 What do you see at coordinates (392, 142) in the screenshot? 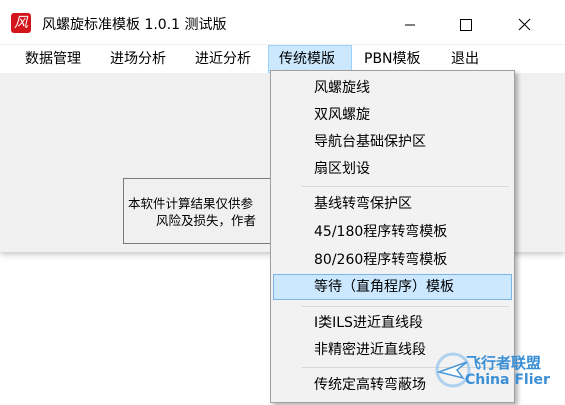
I see `menu-item-navaid-protection-area: 导航台基础保护区` at bounding box center [392, 142].